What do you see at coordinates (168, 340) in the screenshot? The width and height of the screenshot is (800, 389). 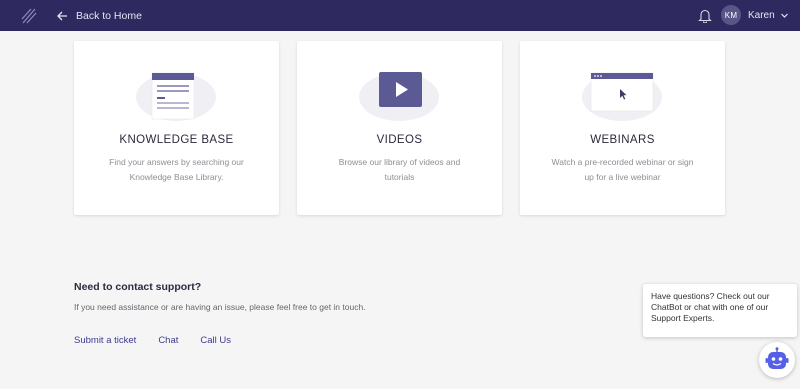 I see `chat-link: Chat` at bounding box center [168, 340].